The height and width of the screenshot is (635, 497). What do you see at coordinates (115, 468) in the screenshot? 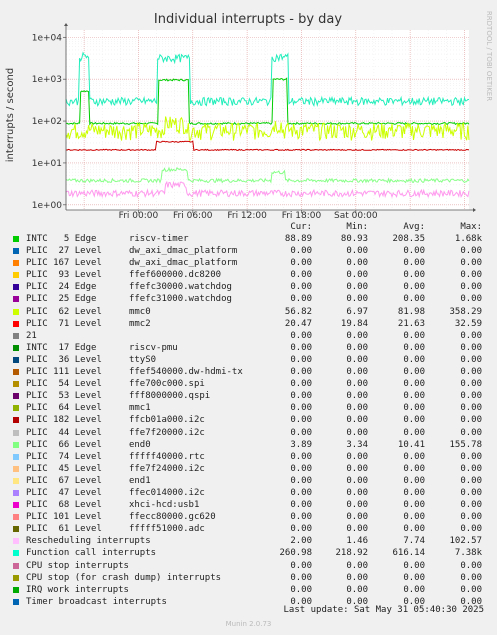
I see `legend-label: PLIC 45 Level ffe7f24000.i2c` at bounding box center [115, 468].